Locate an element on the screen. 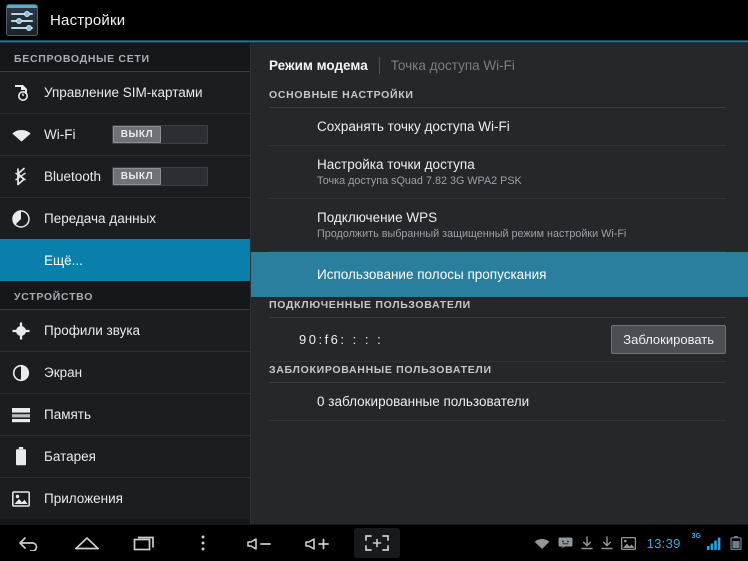  screenshot-saved-icon is located at coordinates (628, 543).